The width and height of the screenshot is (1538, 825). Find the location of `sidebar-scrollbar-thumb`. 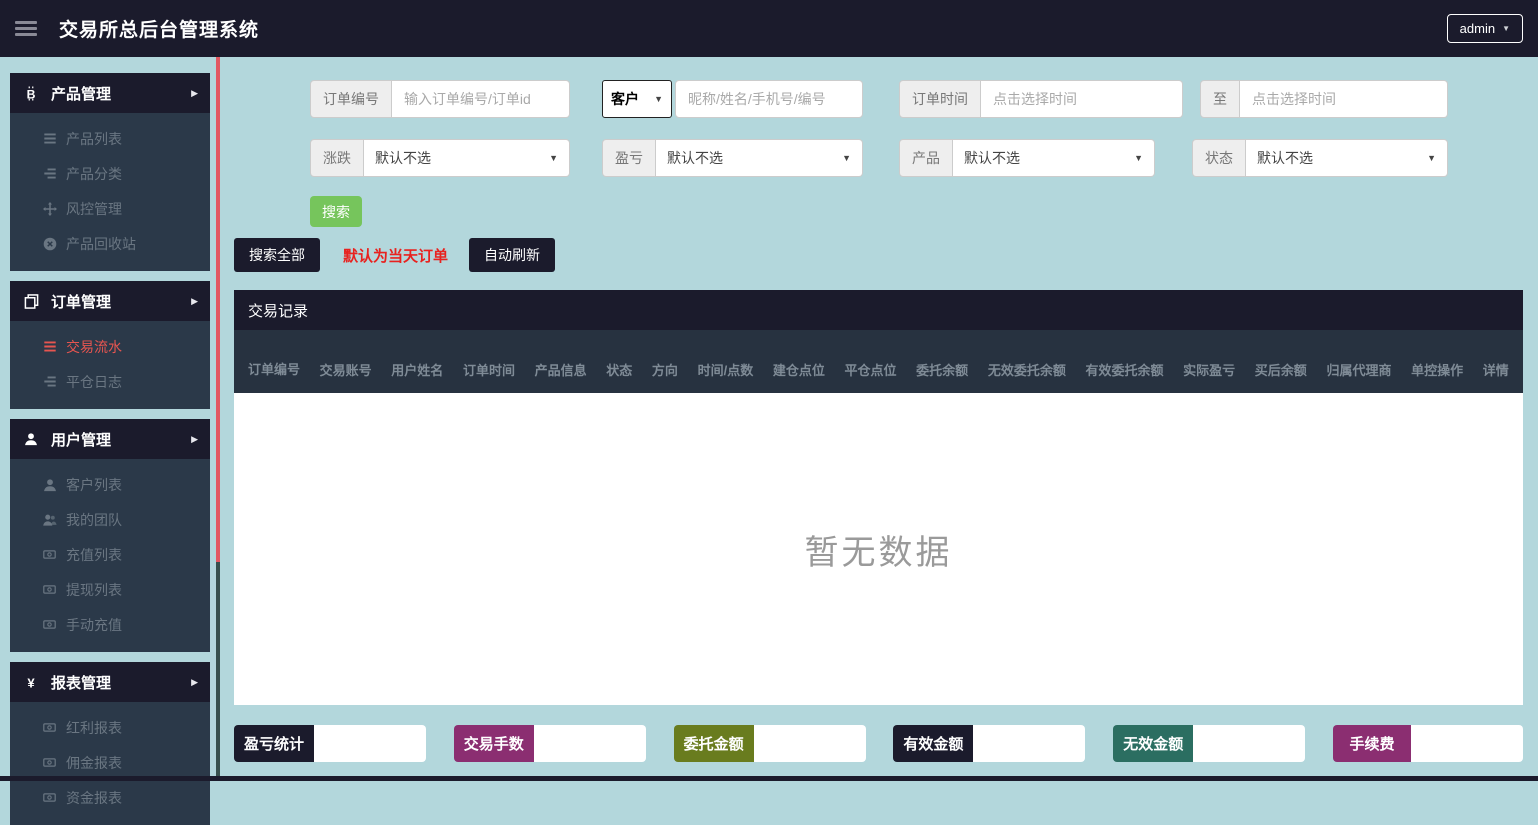

sidebar-scrollbar-thumb is located at coordinates (218, 309).